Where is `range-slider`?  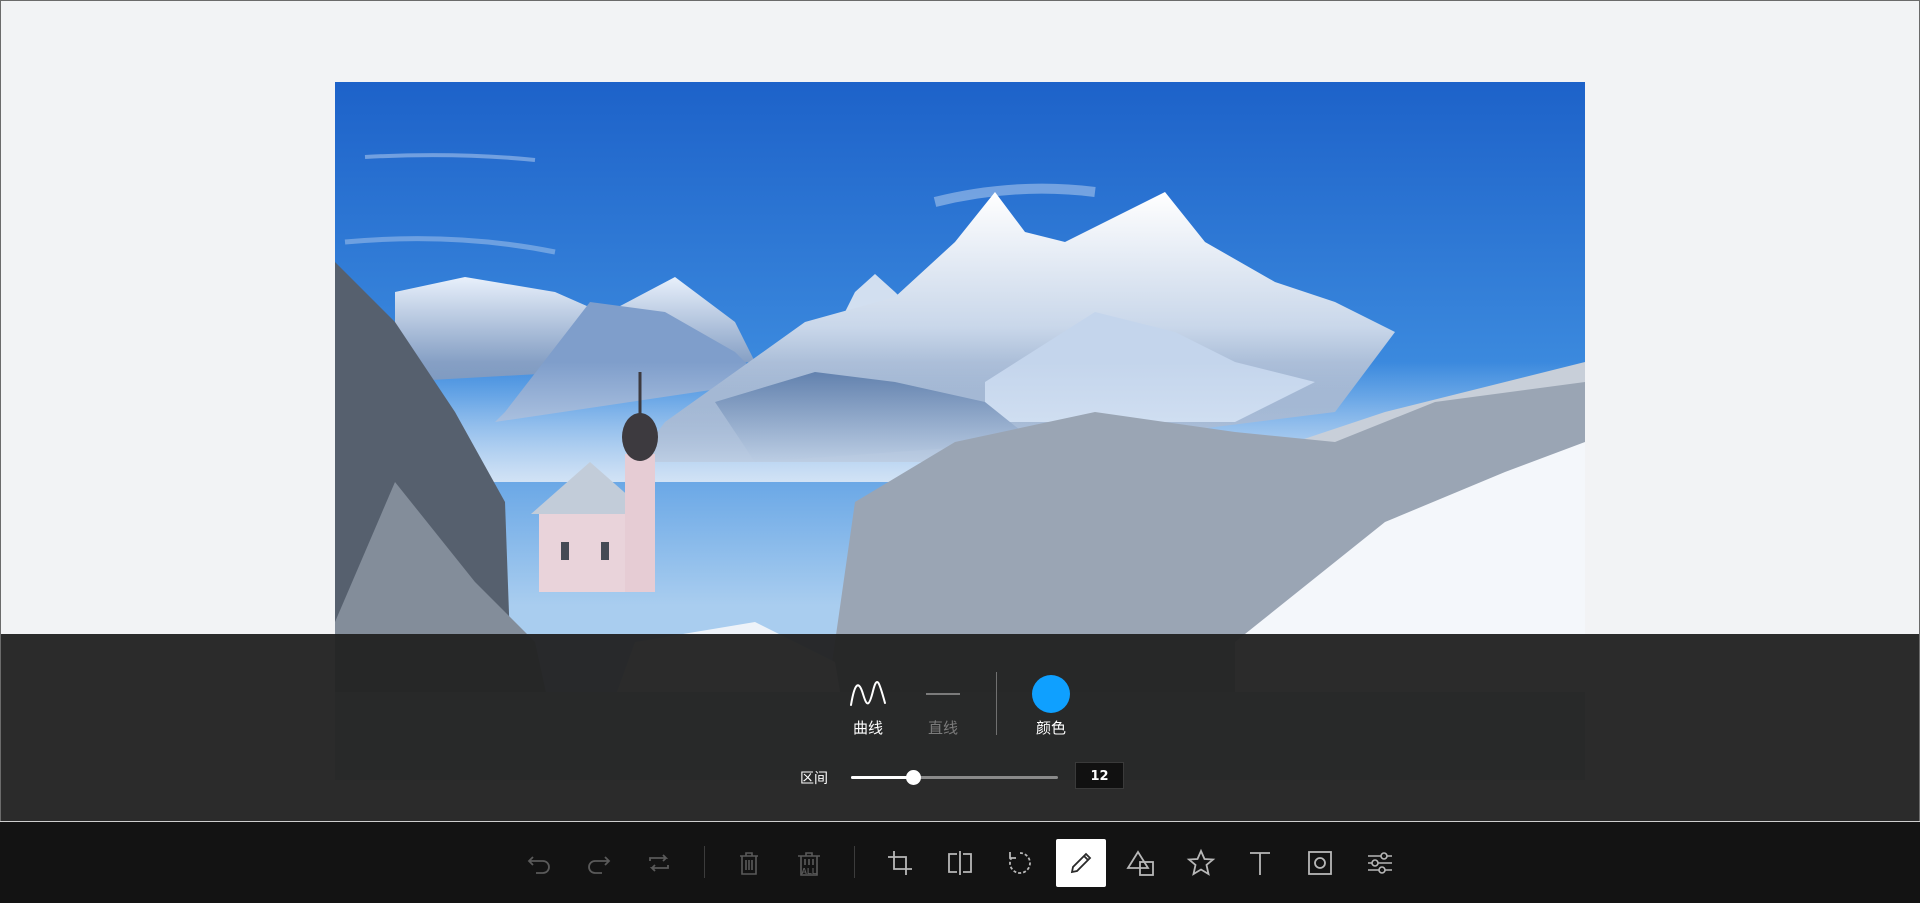 range-slider is located at coordinates (954, 777).